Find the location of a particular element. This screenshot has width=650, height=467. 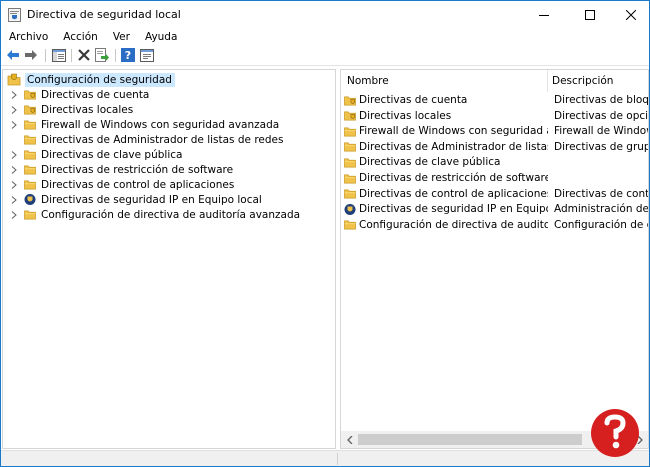

properties-icon is located at coordinates (147, 55).